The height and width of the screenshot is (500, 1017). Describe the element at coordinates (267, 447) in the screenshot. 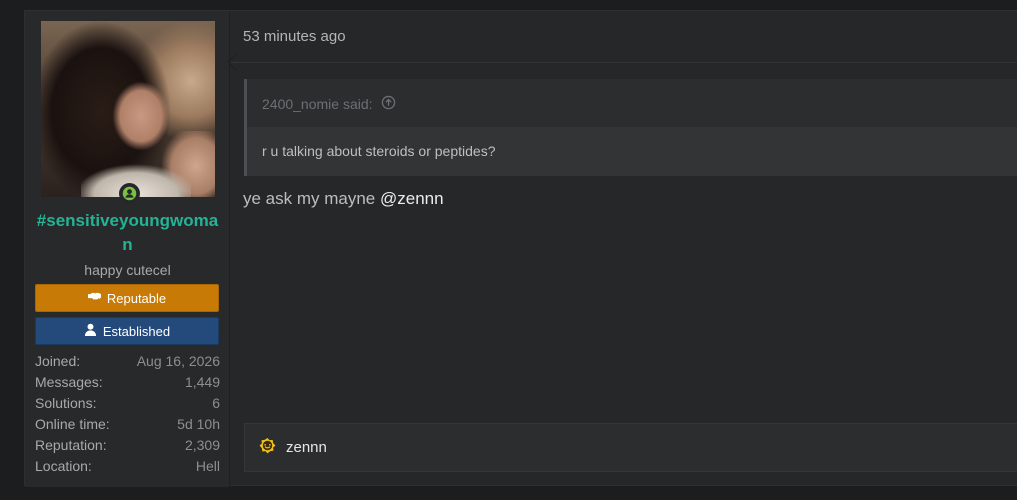

I see `reaction-badge-icon` at that location.